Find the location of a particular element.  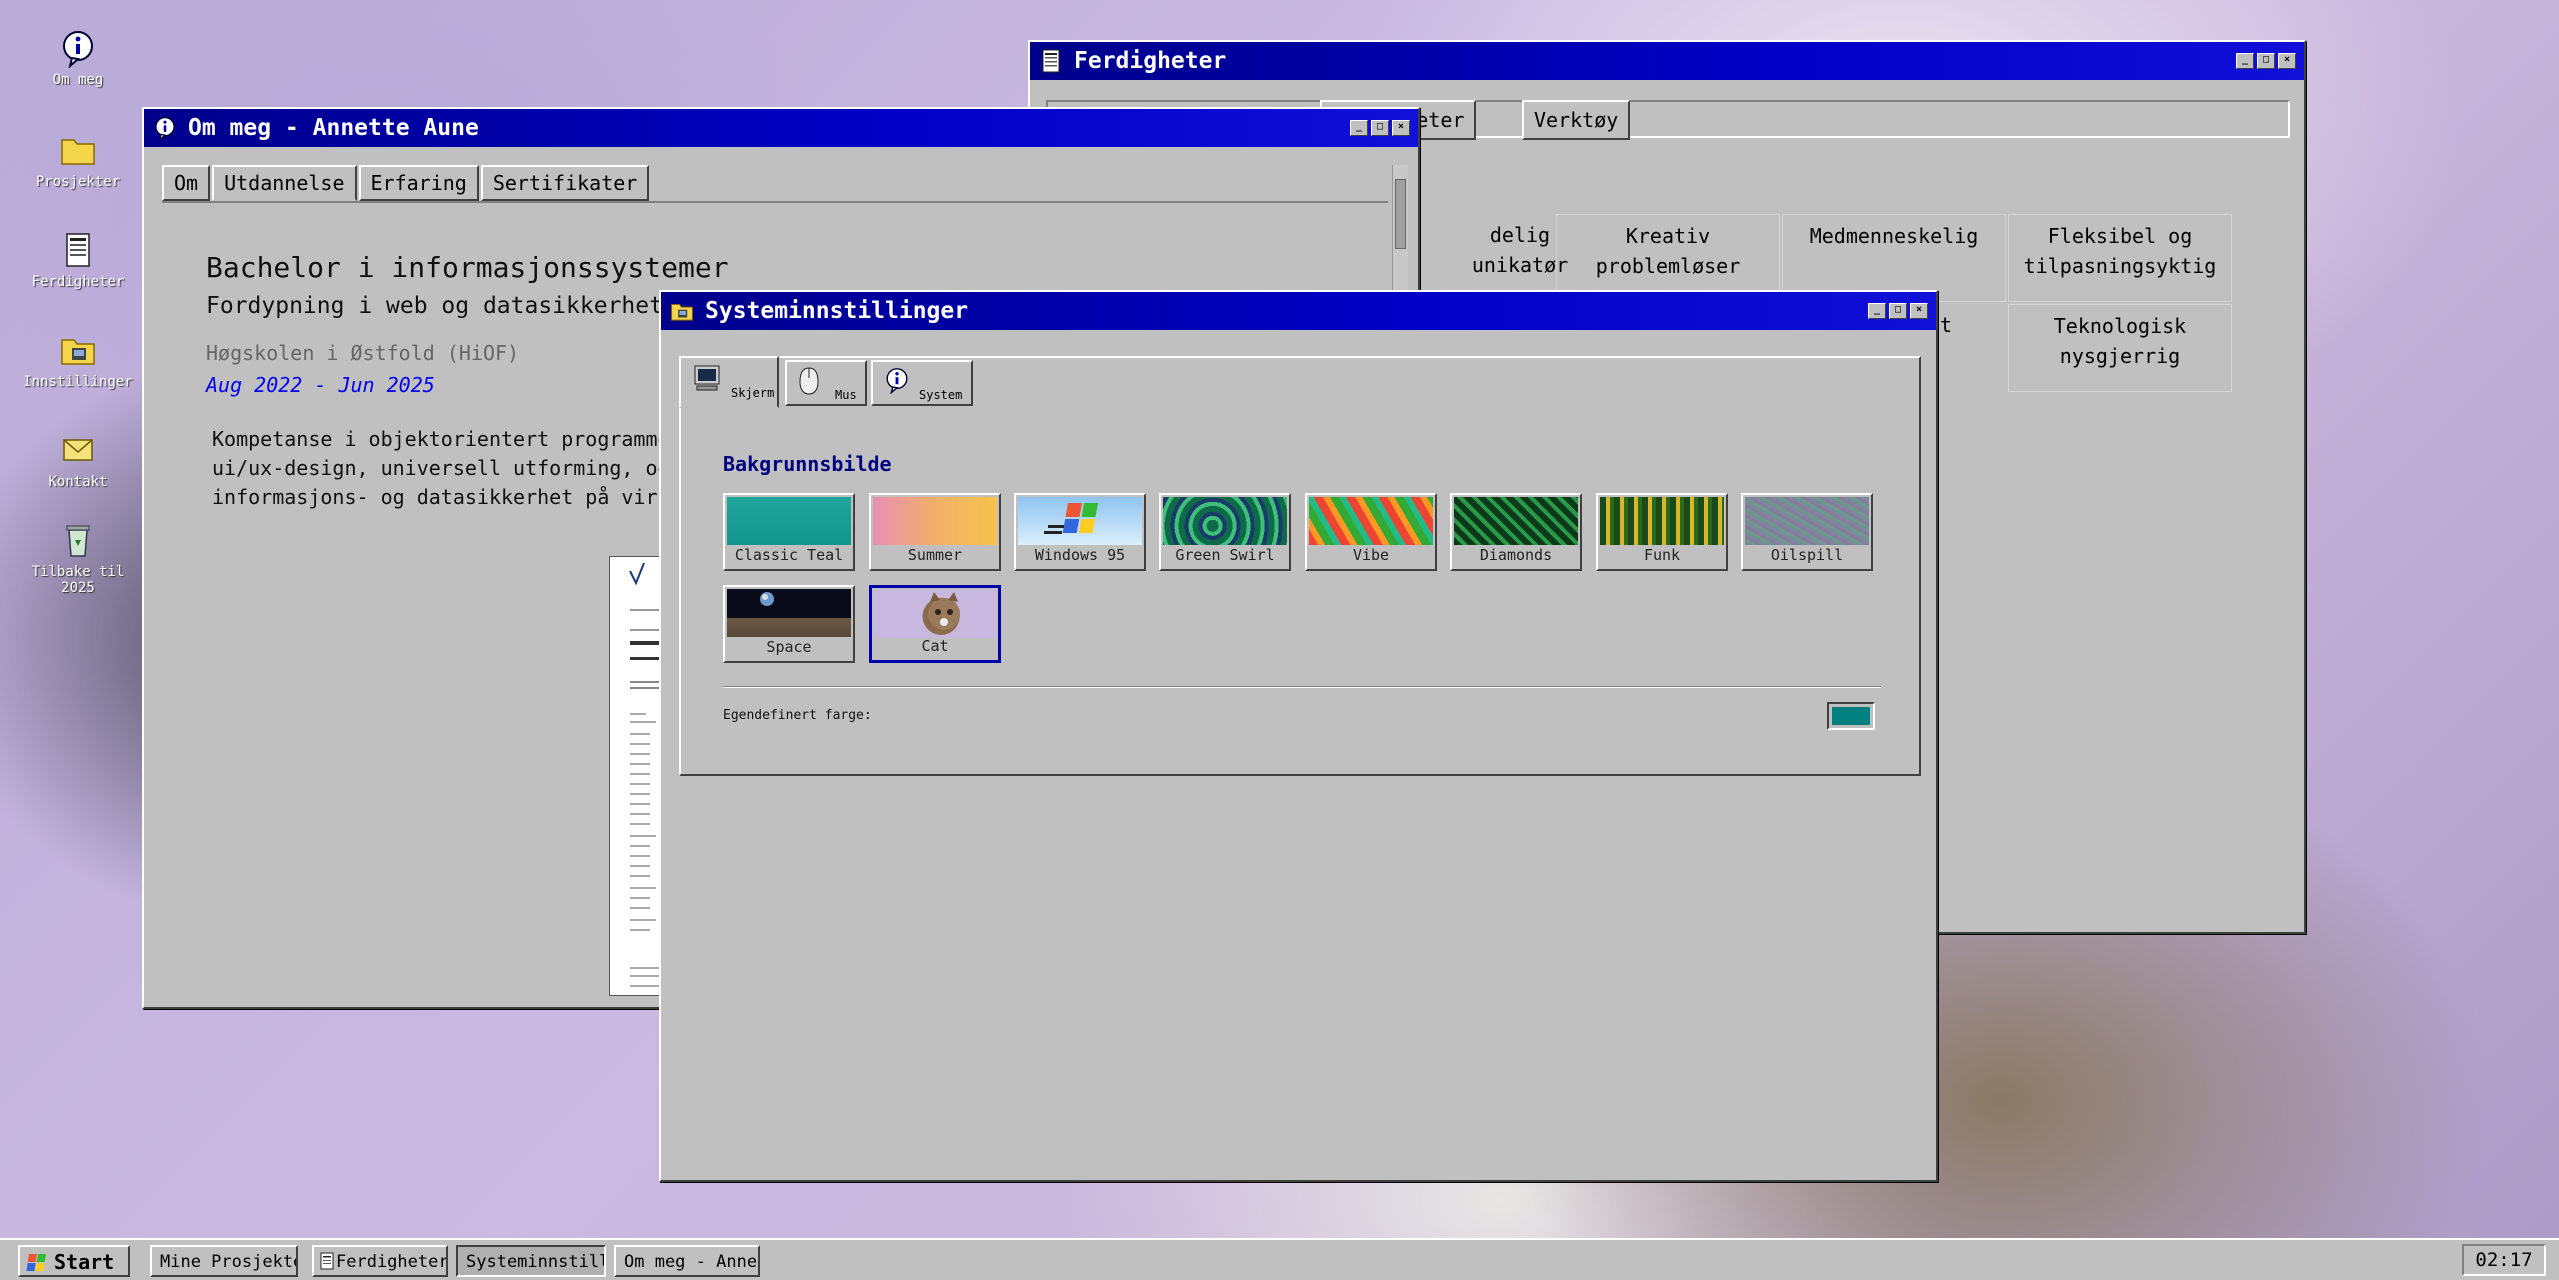

desktop-icon-ferdigheter: Ferdigheter is located at coordinates (78, 260).